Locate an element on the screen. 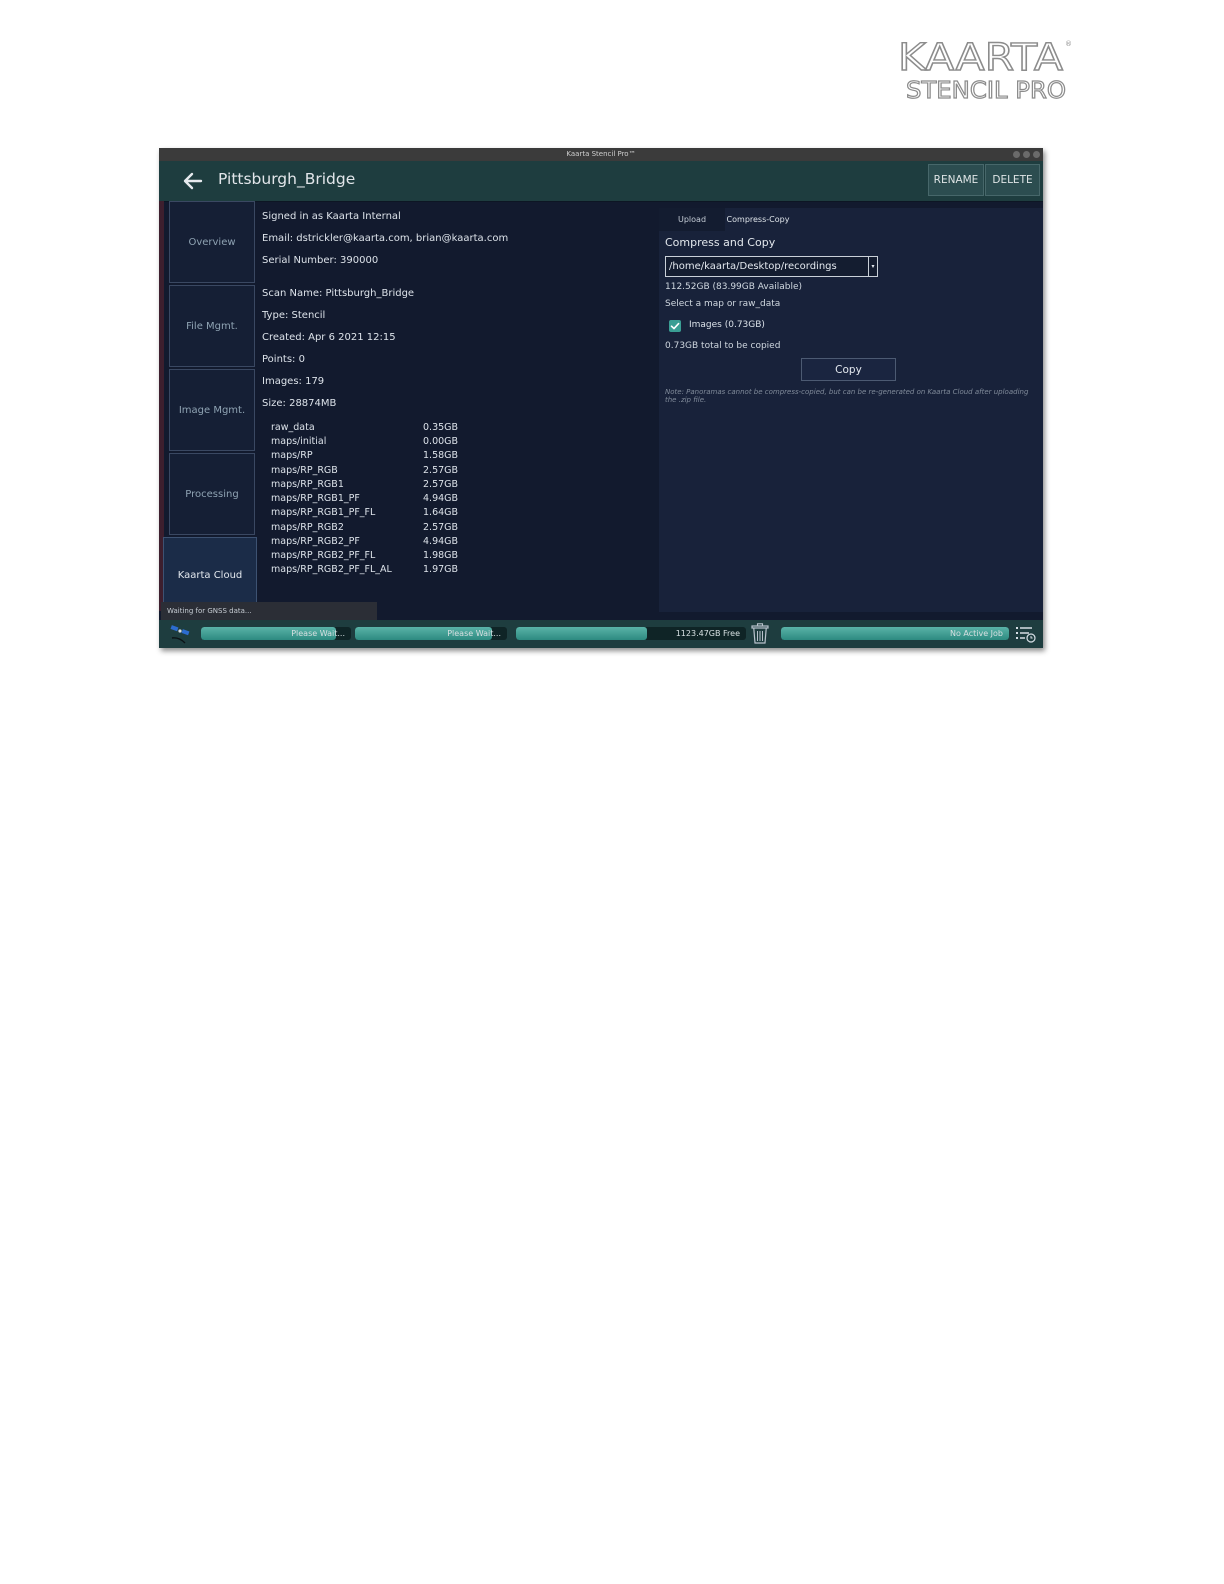 Image resolution: width=1224 pixels, height=1584 pixels. window-title: Kaarta Stencil Pro™ is located at coordinates (601, 154).